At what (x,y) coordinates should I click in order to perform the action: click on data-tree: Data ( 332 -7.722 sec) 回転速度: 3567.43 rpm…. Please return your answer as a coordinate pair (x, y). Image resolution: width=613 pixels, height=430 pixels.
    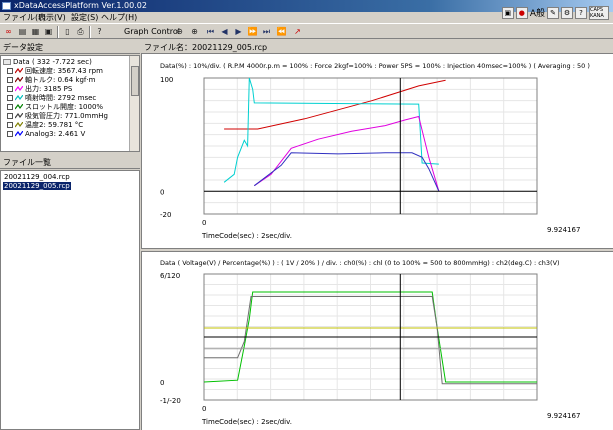
    Looking at the image, I should click on (70, 103).